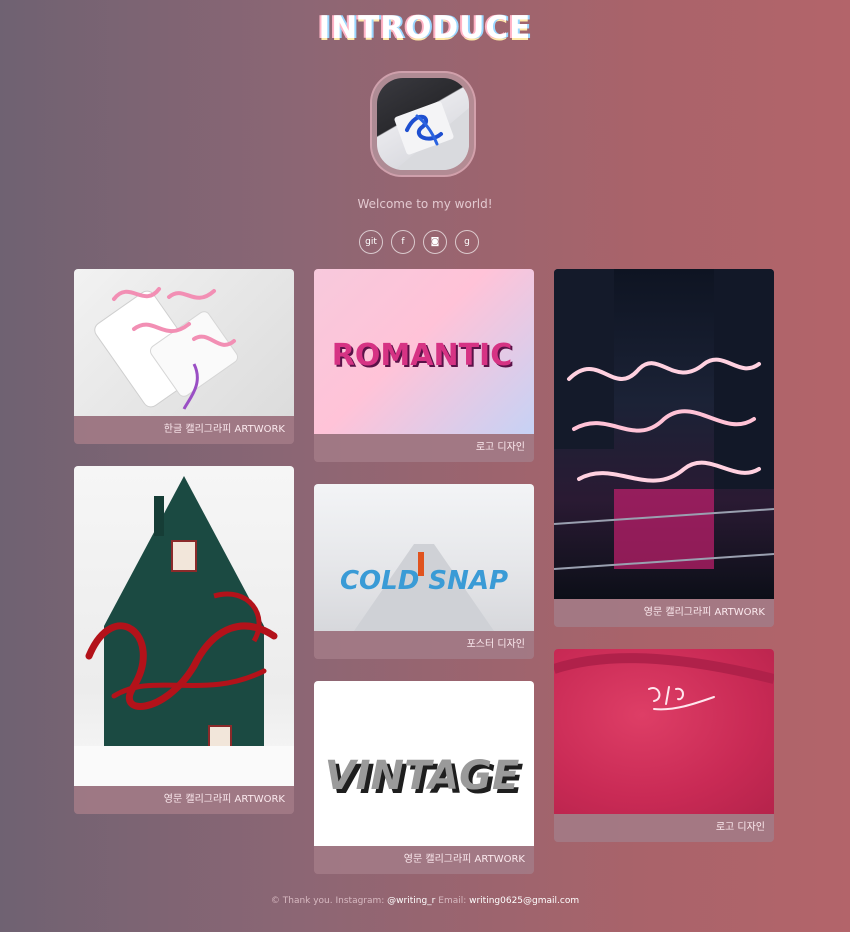 This screenshot has width=850, height=932. Describe the element at coordinates (184, 342) in the screenshot. I see `hangul-artwork-image` at that location.